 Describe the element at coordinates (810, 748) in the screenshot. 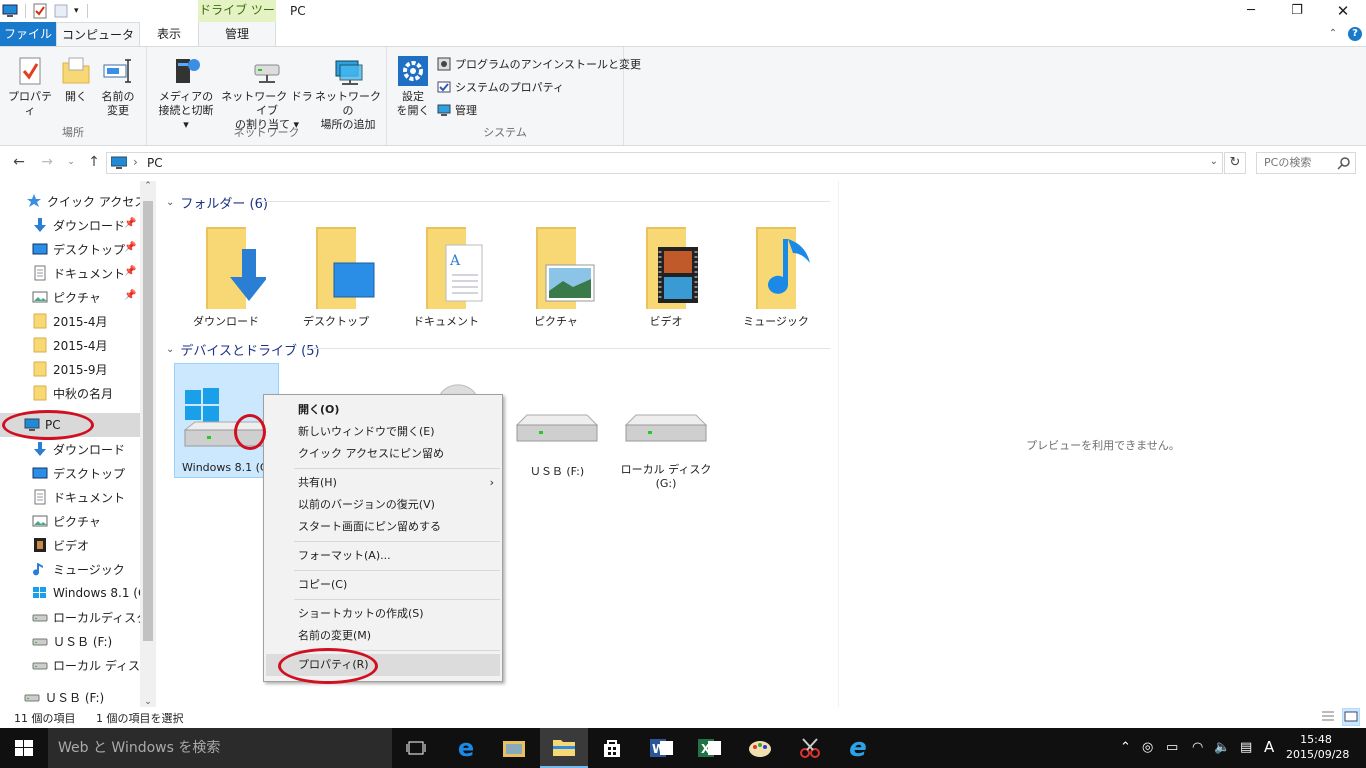

I see `taskbar-snipping-tool` at that location.